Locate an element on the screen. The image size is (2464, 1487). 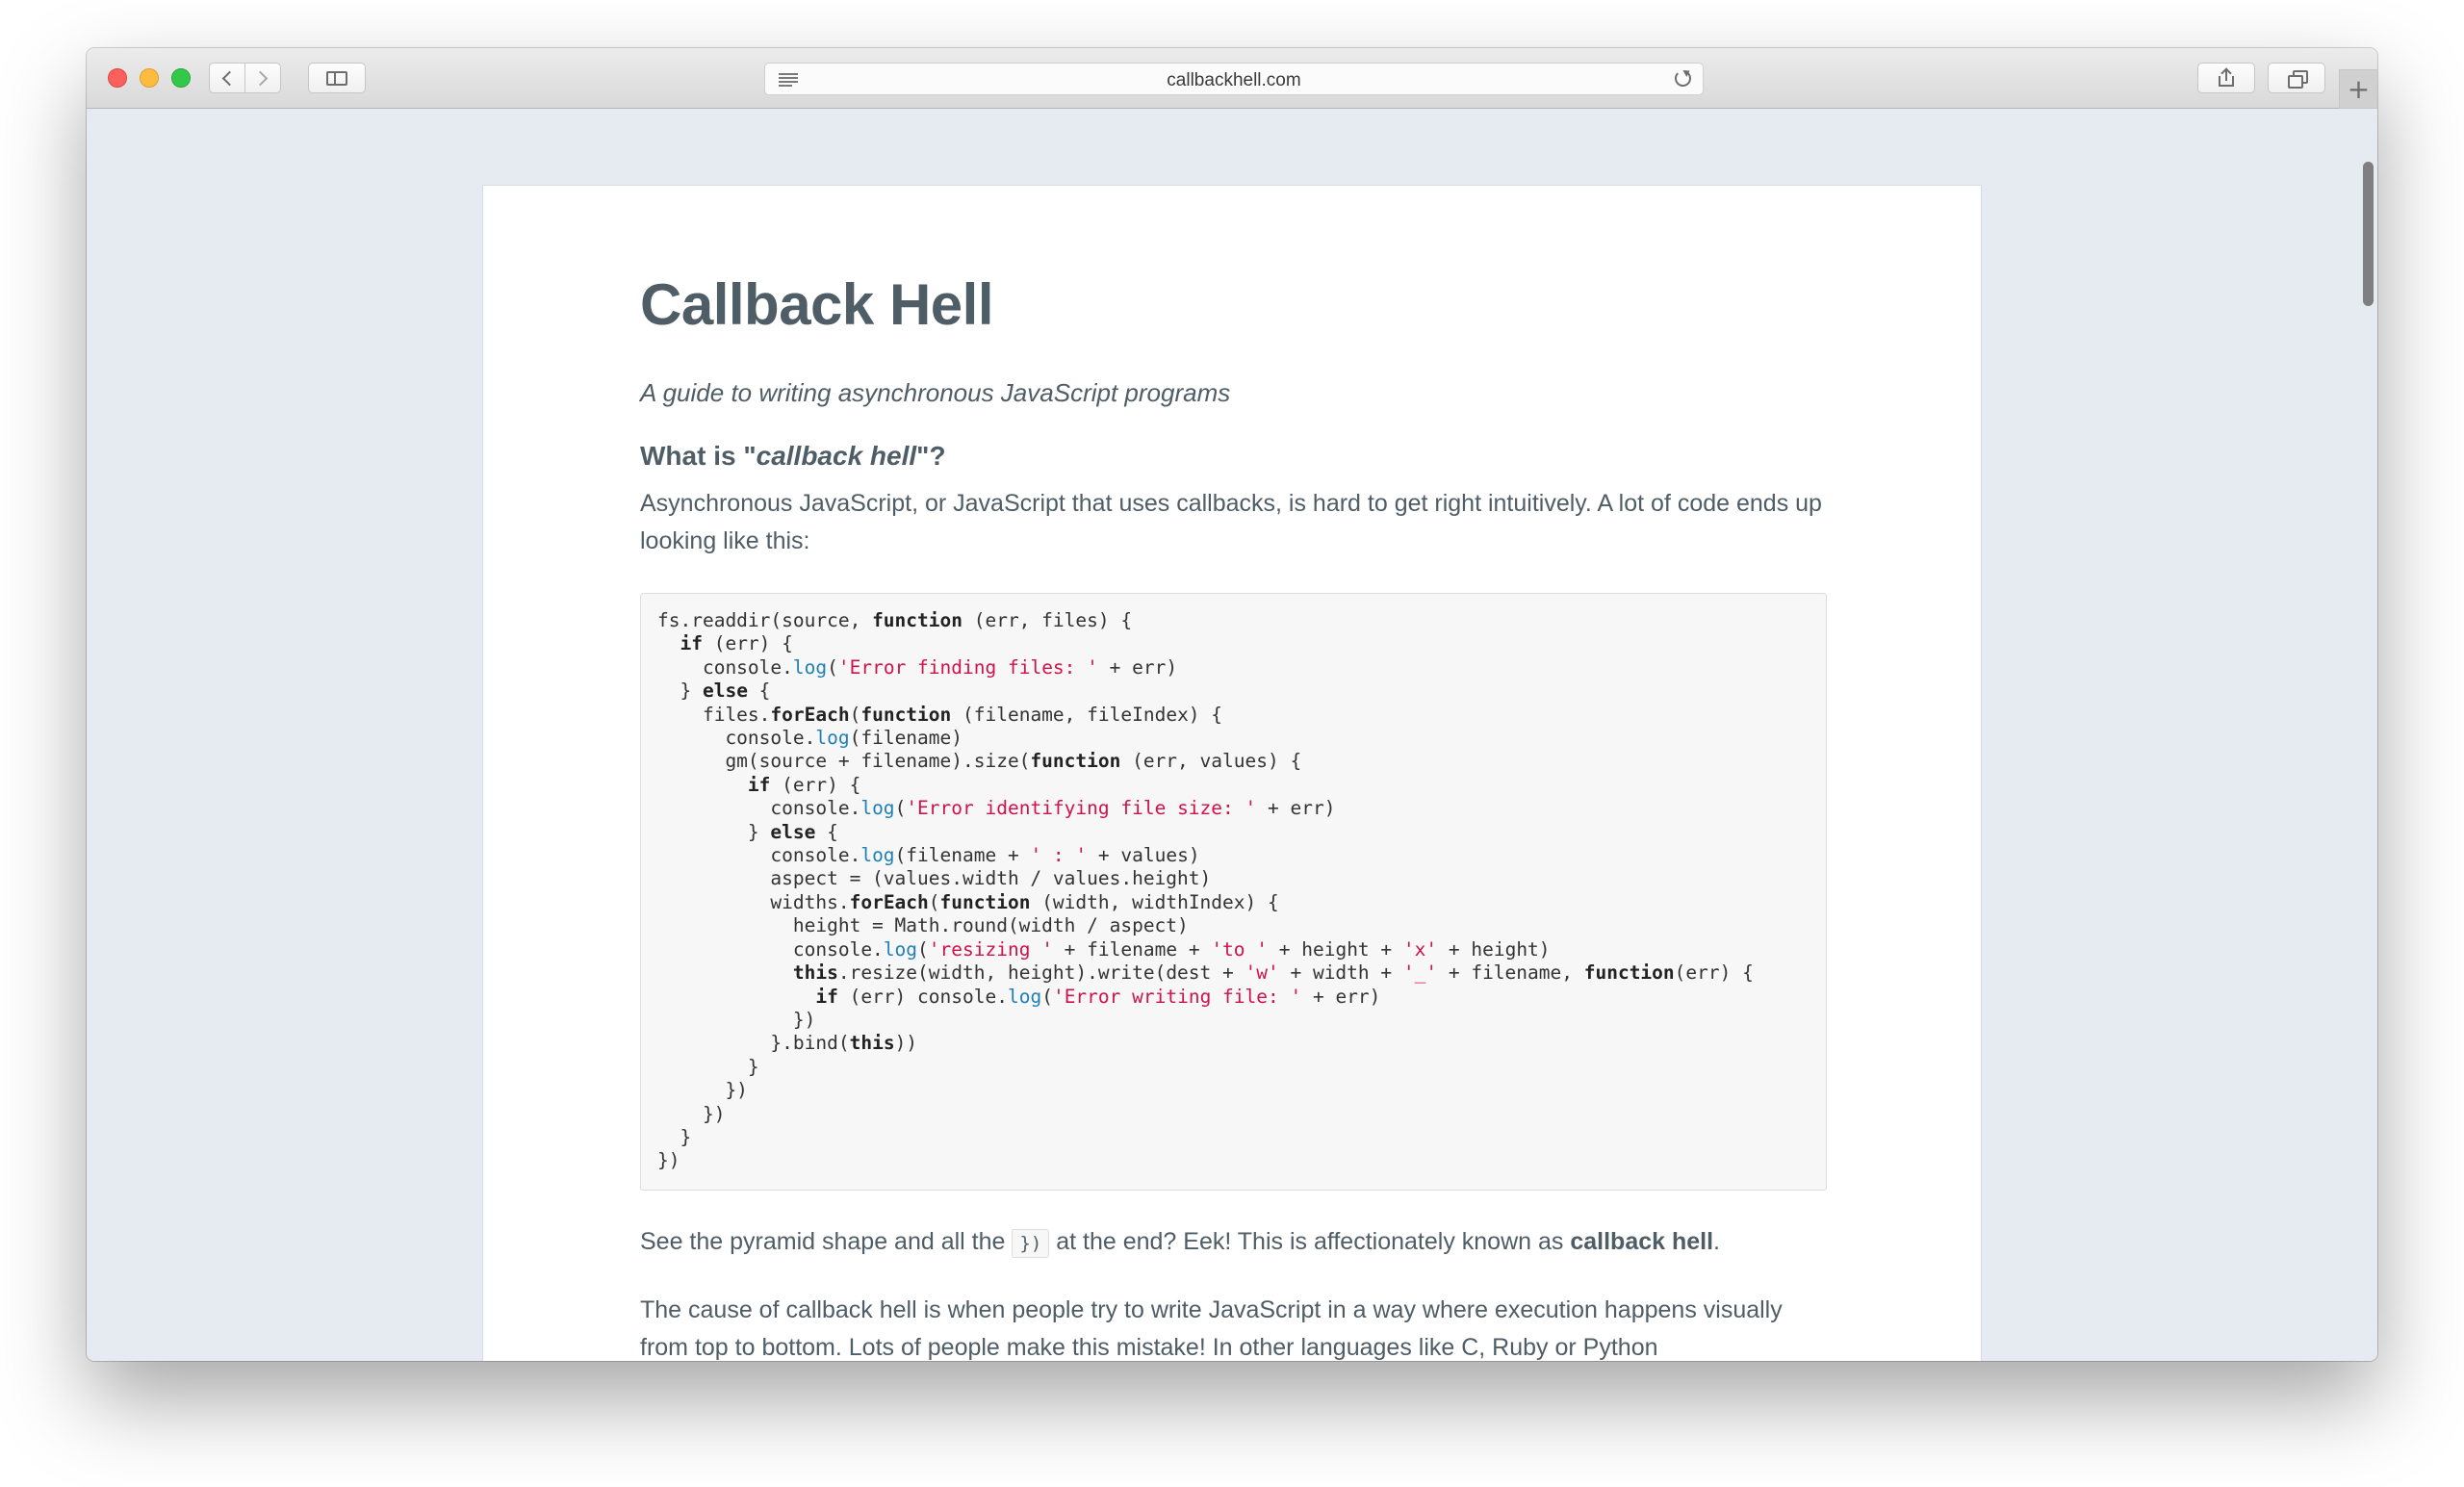
chevron-left-icon is located at coordinates (229, 78).